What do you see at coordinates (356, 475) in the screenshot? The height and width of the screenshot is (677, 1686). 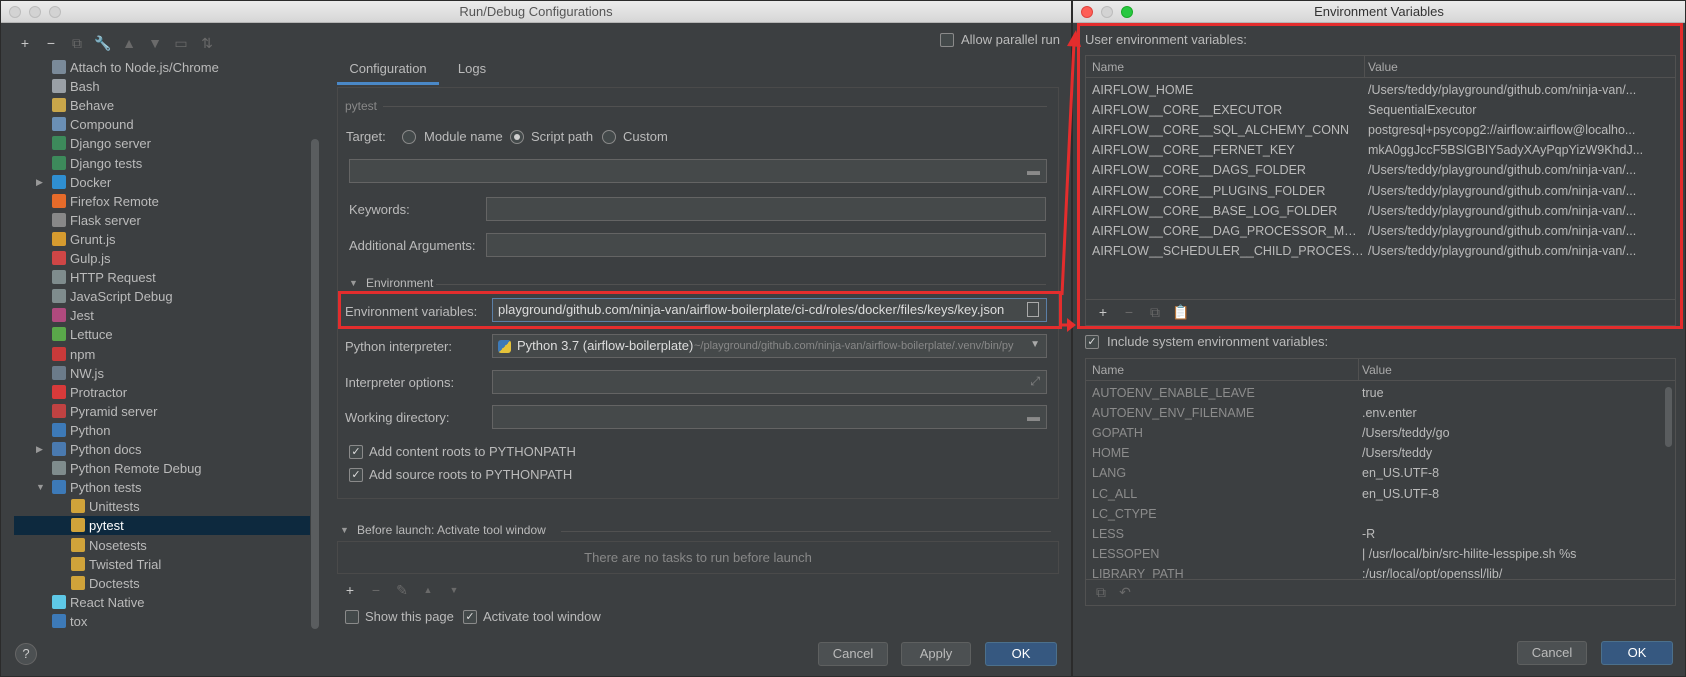 I see `add-source-roots-checkbox: ✓` at bounding box center [356, 475].